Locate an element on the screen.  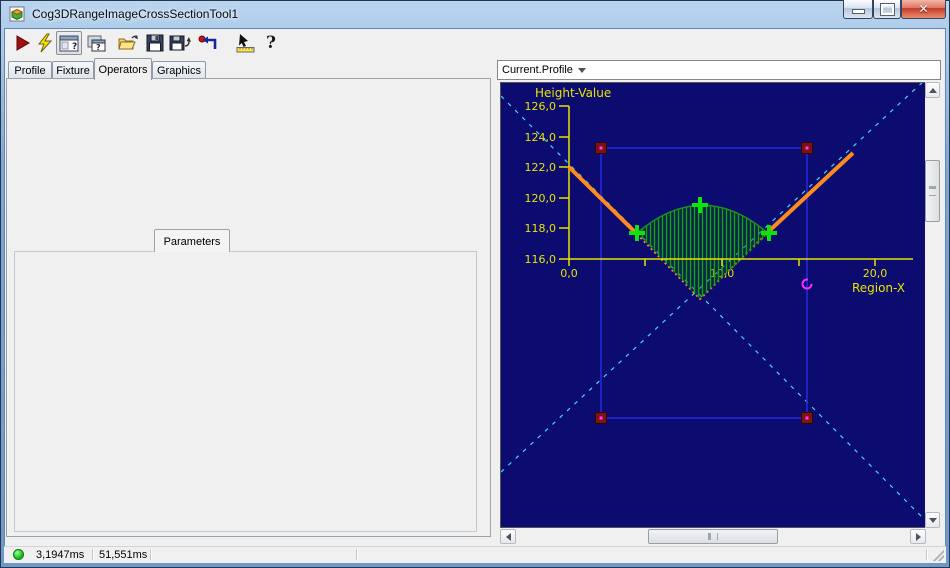
reset-arrow-icon is located at coordinates (207, 42).